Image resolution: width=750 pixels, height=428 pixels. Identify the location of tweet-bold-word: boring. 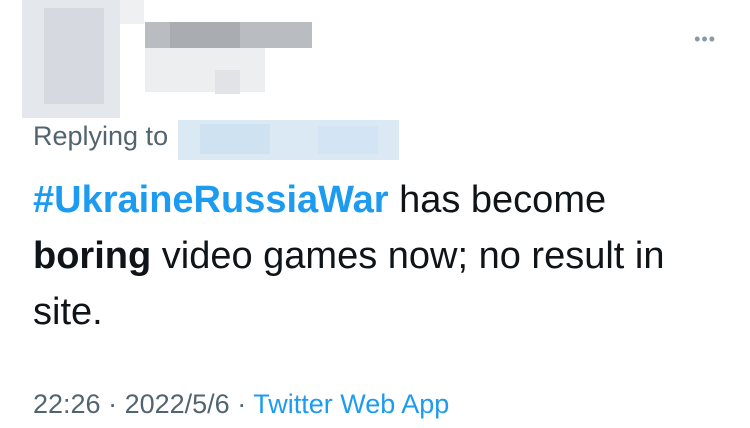
(92, 256).